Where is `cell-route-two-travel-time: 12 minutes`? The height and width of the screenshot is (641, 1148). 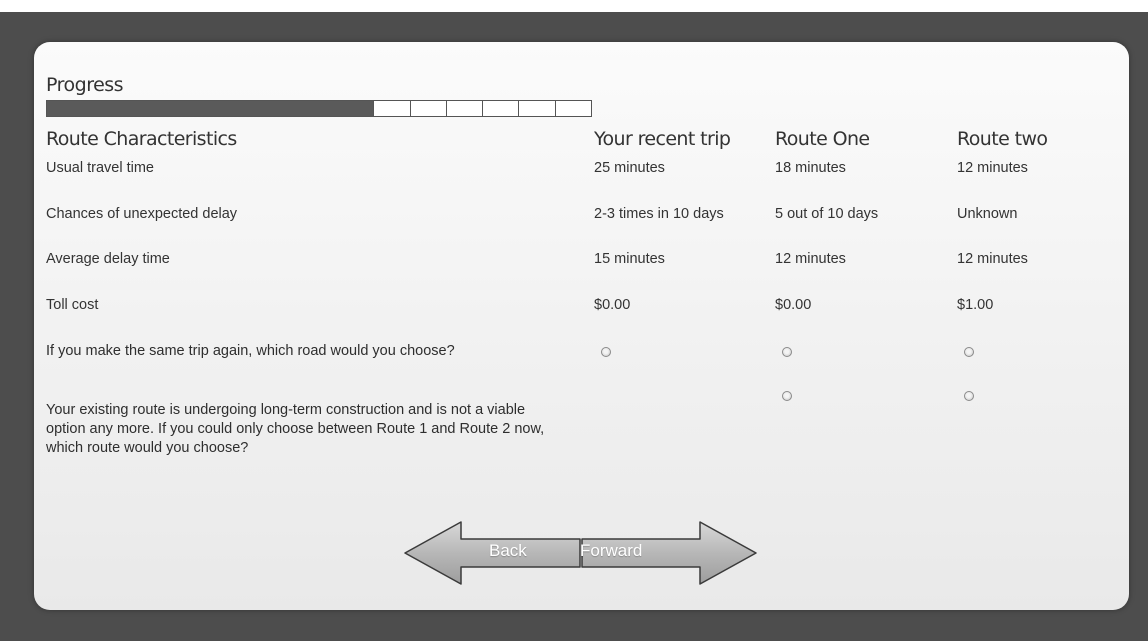 cell-route-two-travel-time: 12 minutes is located at coordinates (992, 168).